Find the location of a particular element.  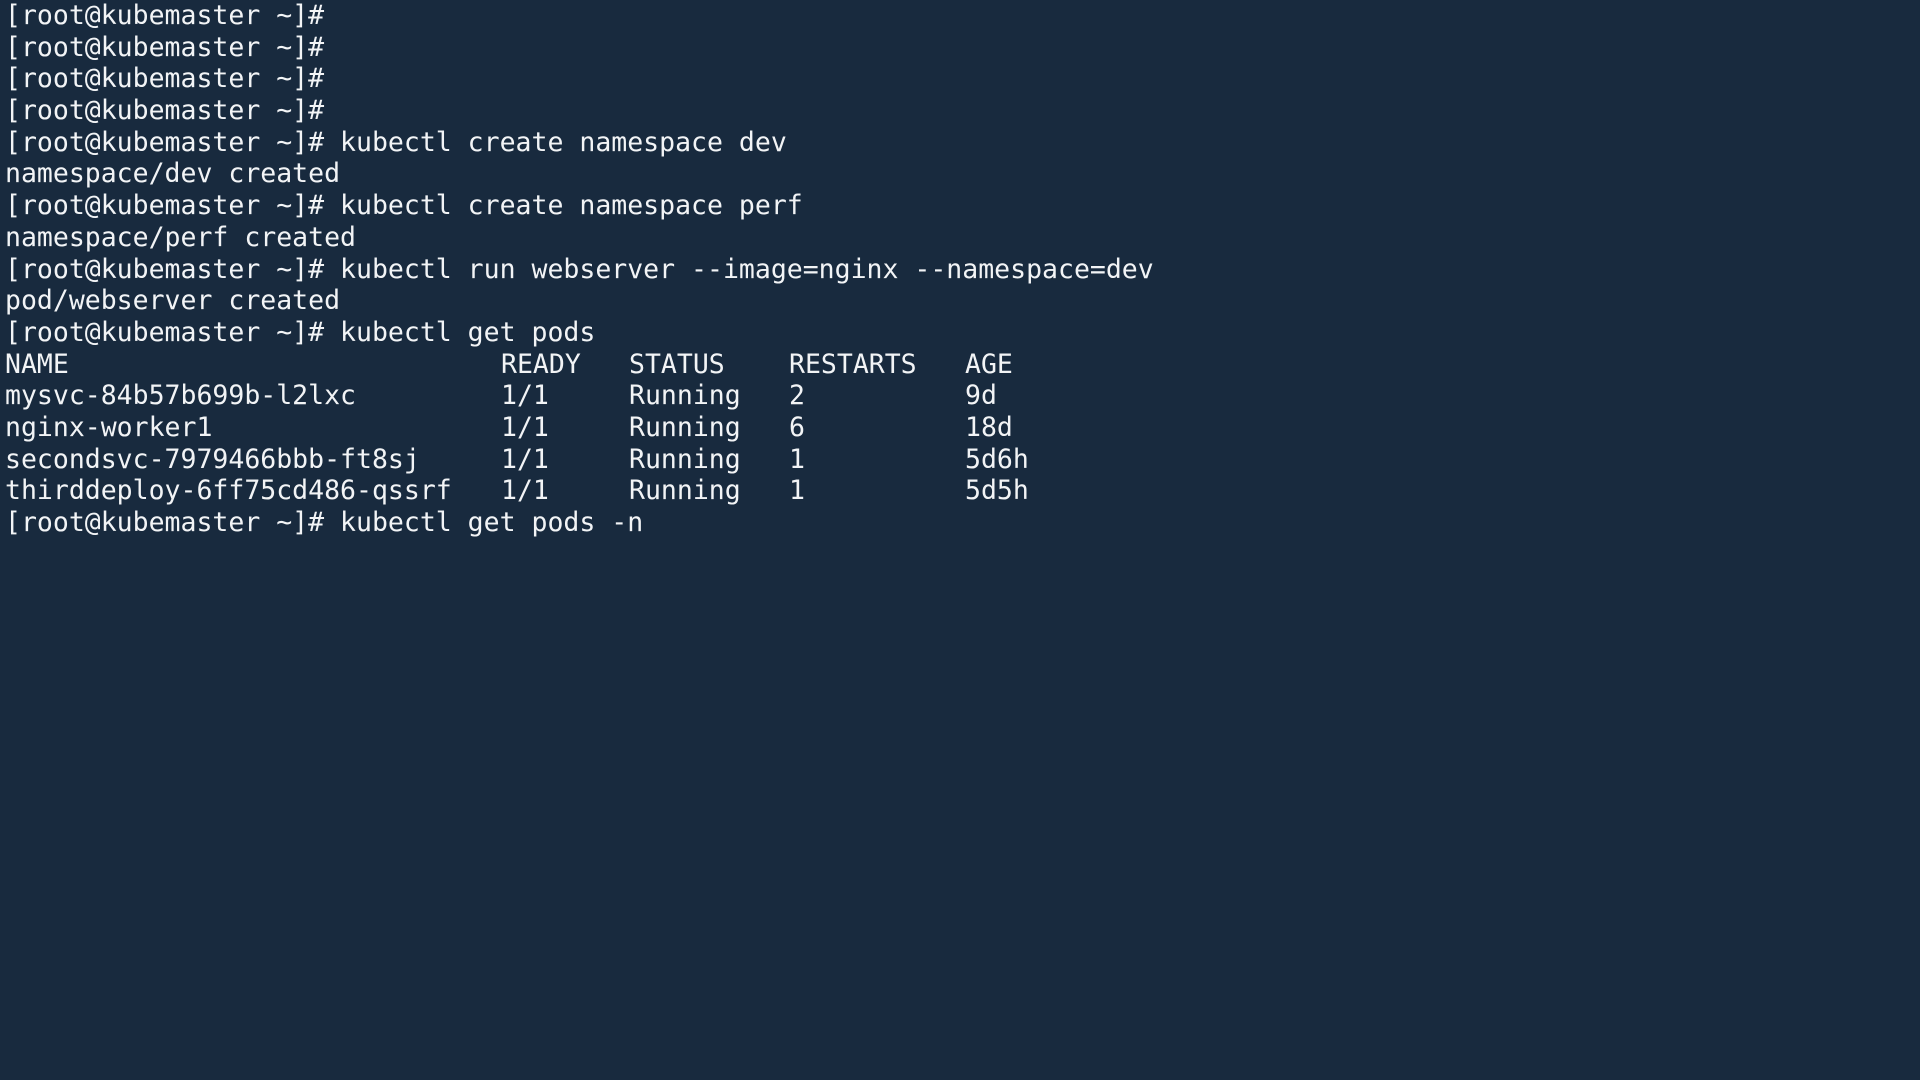

terminal-line: [root@kubemaster ~]# kubectl get pods is located at coordinates (962, 333).